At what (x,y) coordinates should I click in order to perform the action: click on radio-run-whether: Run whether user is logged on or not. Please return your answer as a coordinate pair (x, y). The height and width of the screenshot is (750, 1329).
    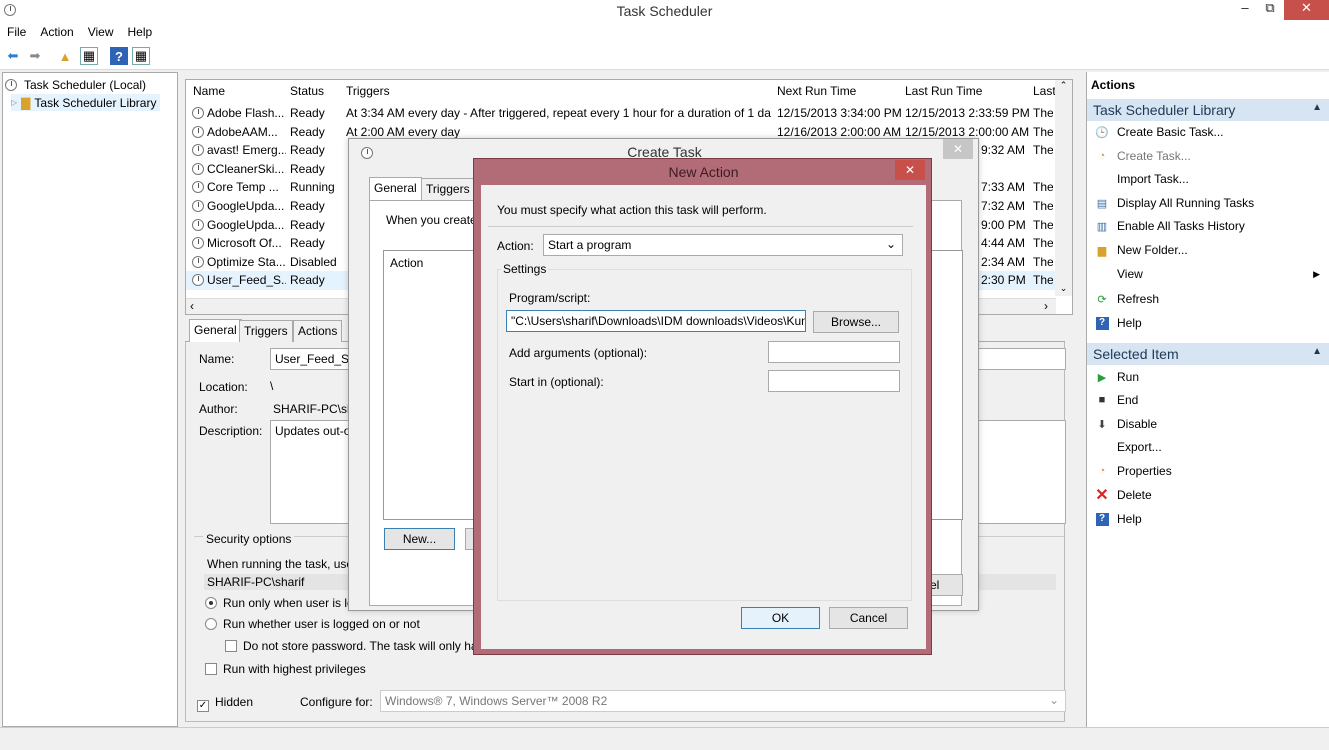
    Looking at the image, I should click on (312, 624).